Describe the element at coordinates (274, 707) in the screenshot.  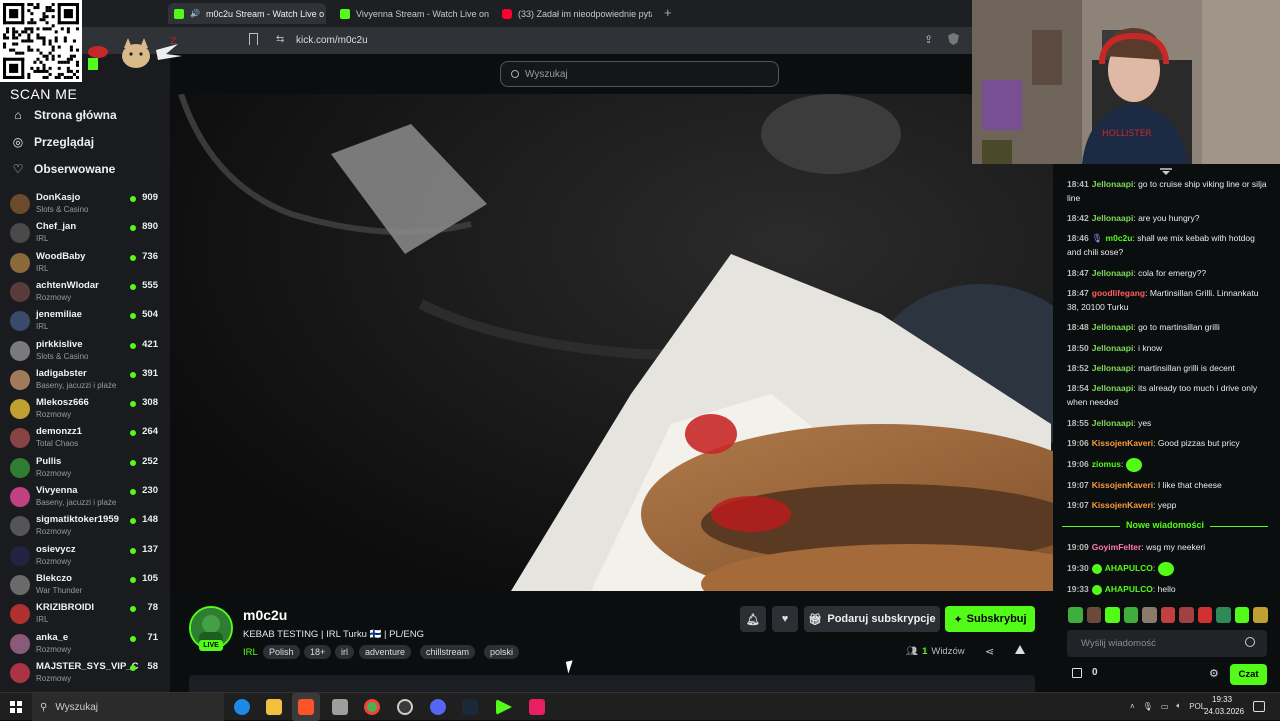
I see `file-explorer-icon` at that location.